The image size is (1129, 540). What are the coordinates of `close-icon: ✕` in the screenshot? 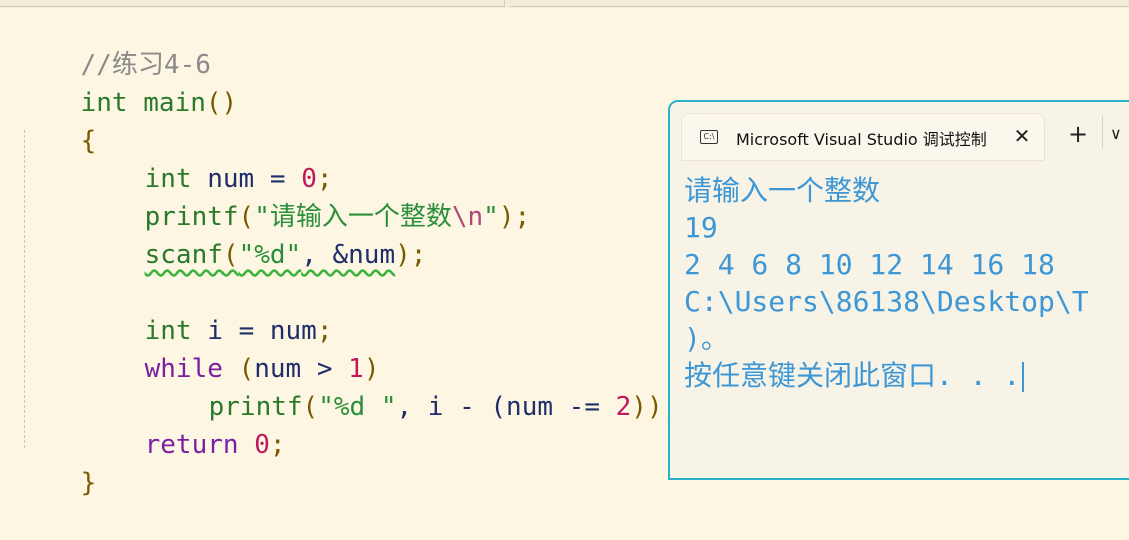 It's located at (1022, 136).